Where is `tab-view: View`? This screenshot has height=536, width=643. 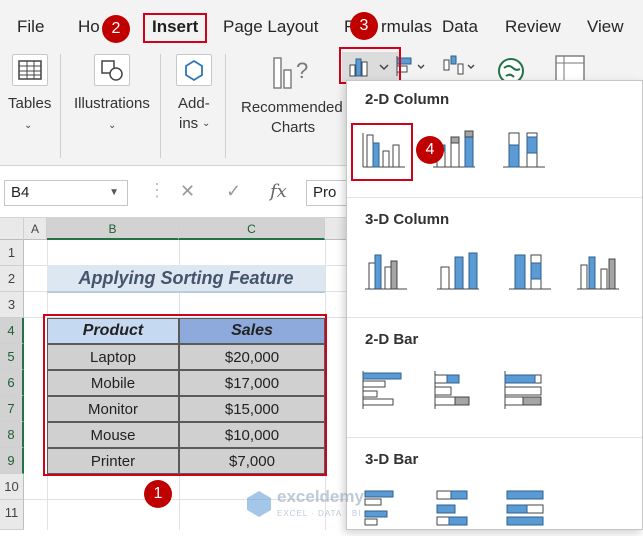 tab-view: View is located at coordinates (605, 27).